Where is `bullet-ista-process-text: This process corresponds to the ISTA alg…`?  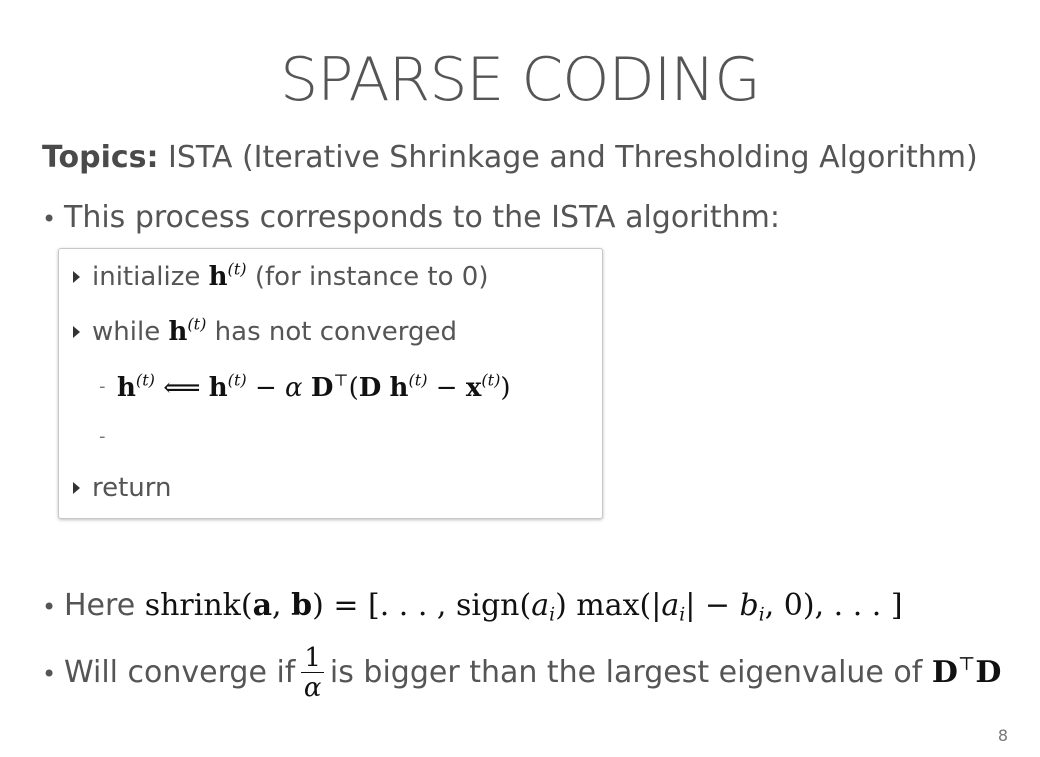 bullet-ista-process-text: This process corresponds to the ISTA alg… is located at coordinates (422, 217).